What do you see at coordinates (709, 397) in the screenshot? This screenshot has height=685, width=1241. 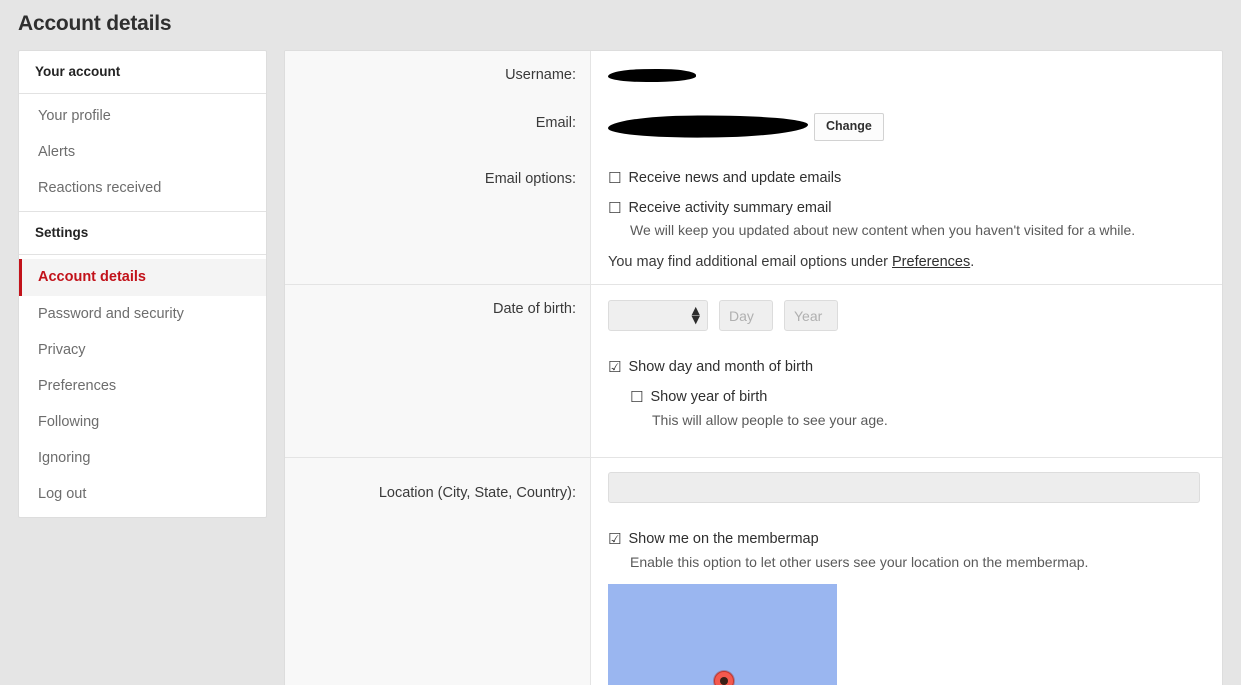 I see `show-year-label: Show year of birth` at bounding box center [709, 397].